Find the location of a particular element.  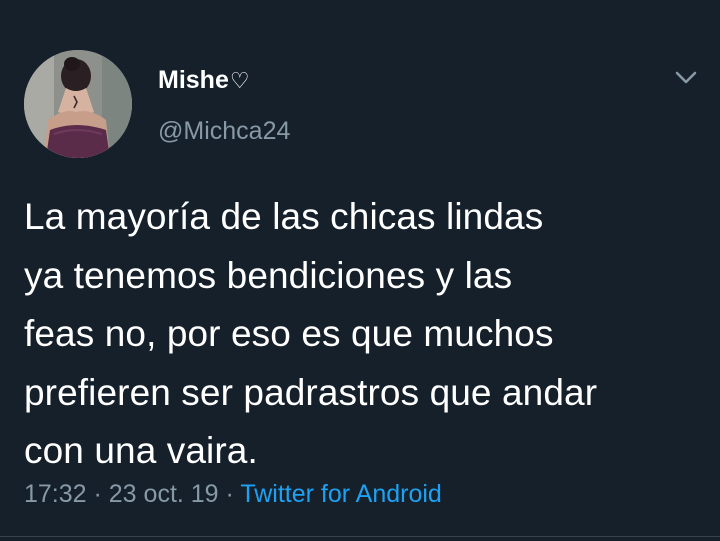

tweet-menu-button is located at coordinates (686, 78).